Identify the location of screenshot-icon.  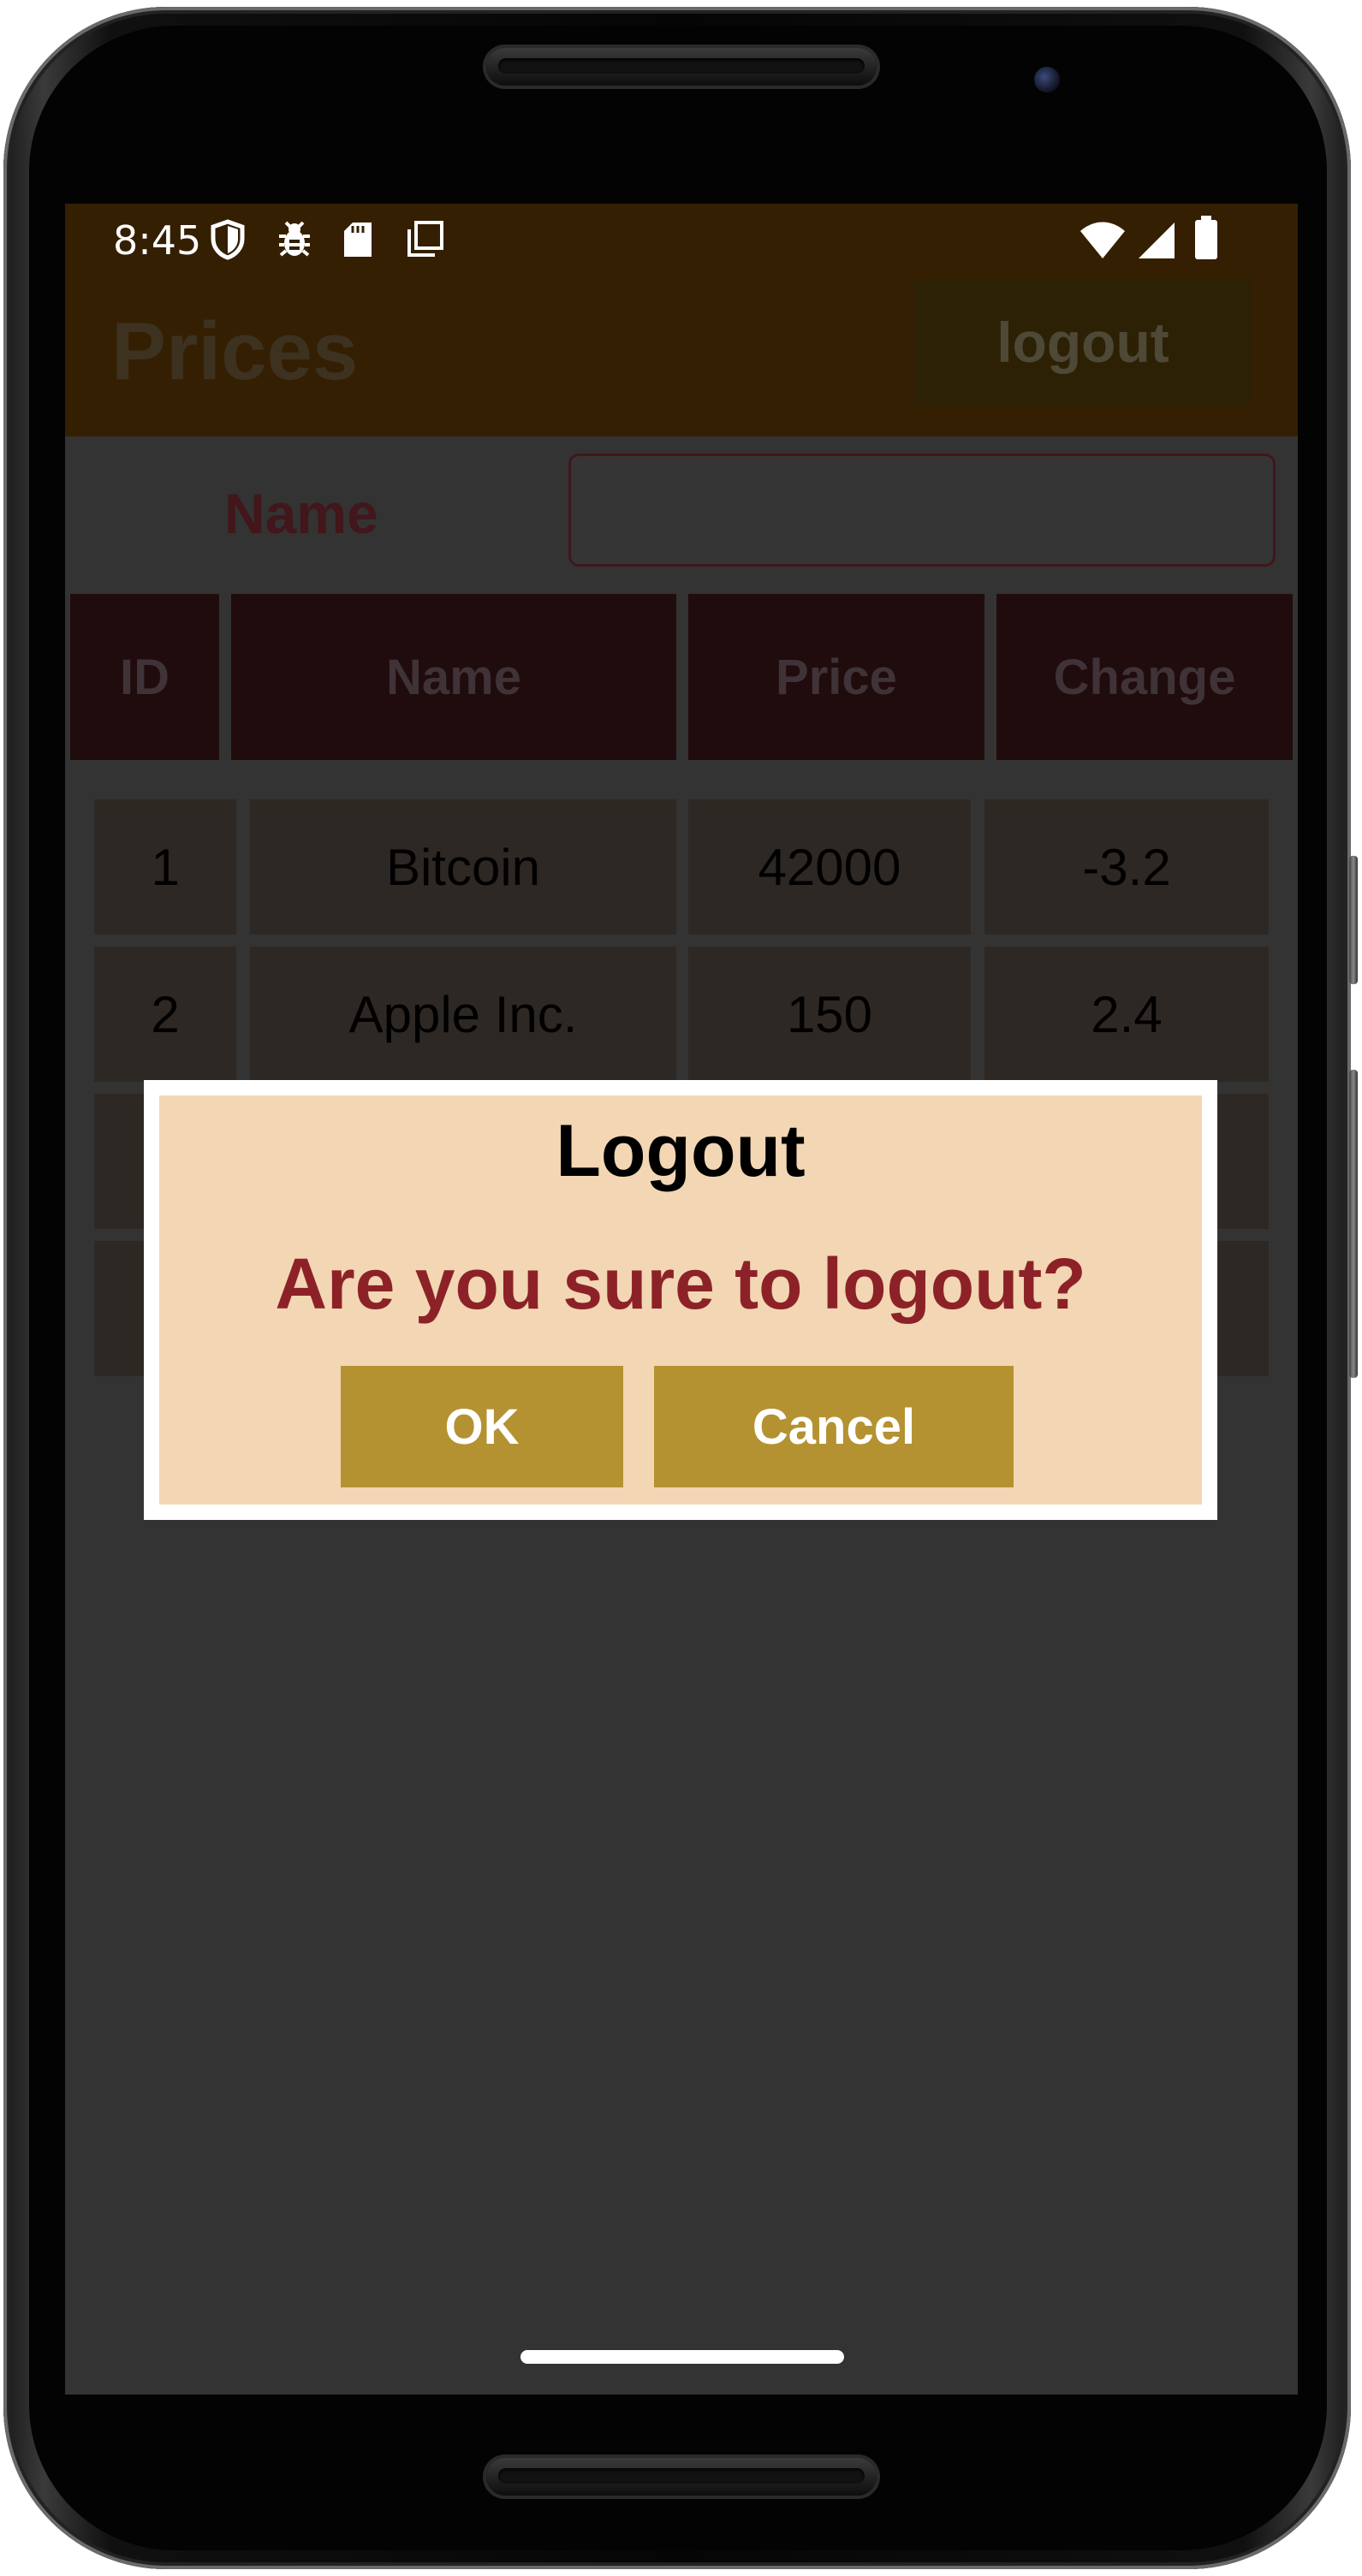
(425, 241).